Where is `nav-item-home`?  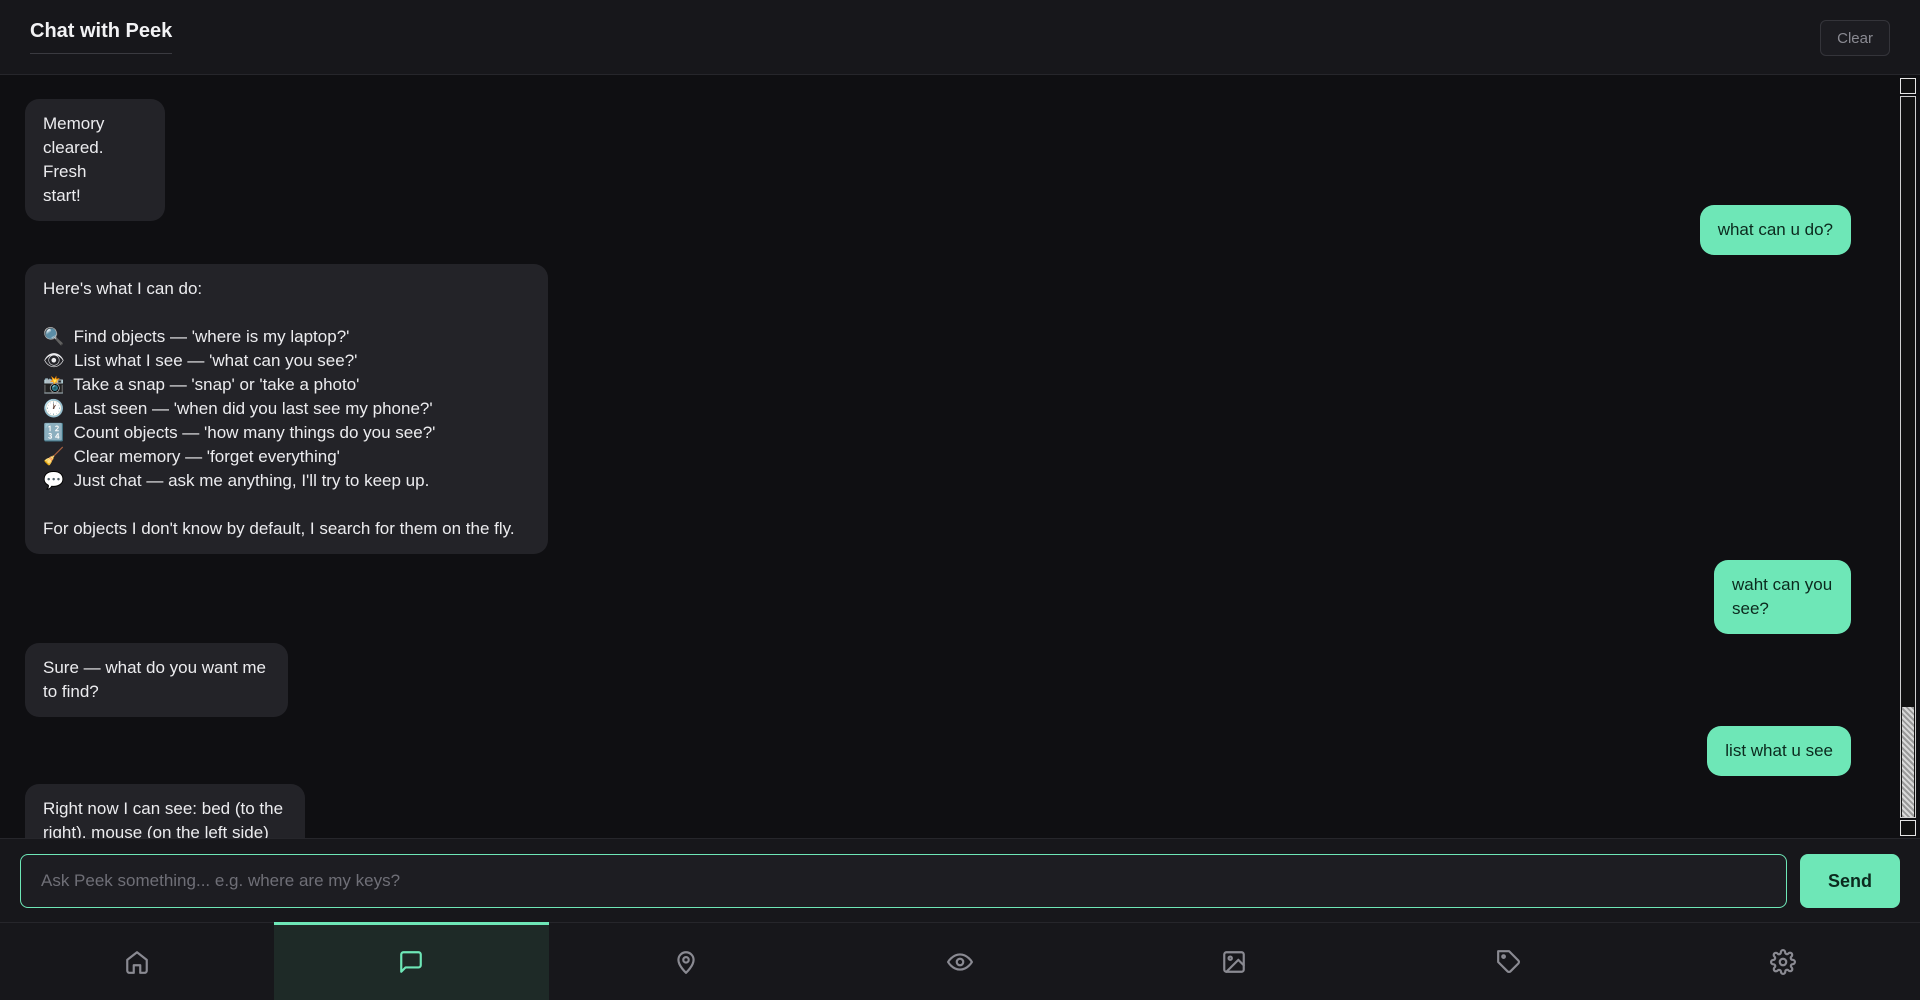 nav-item-home is located at coordinates (137, 961).